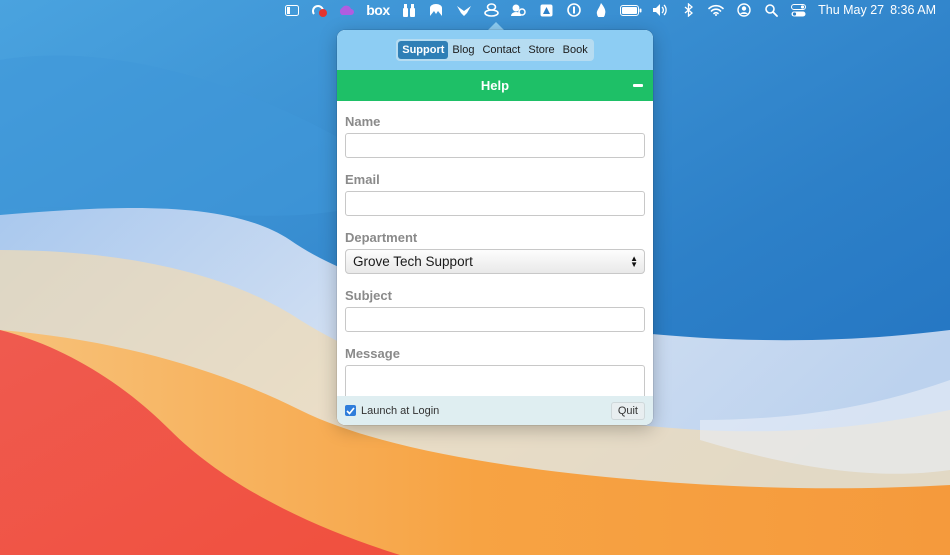  I want to click on control-center-icon, so click(798, 10).